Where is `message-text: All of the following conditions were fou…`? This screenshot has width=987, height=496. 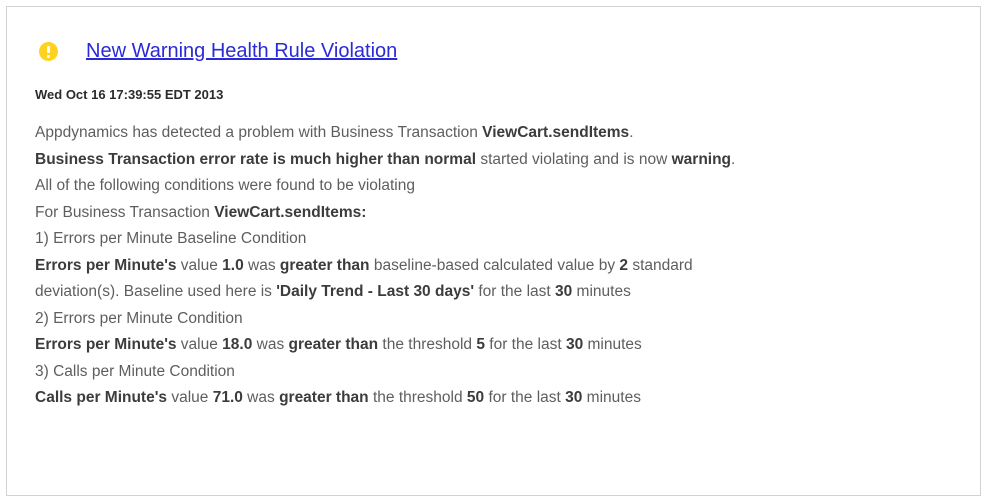
message-text: All of the following conditions were fou… is located at coordinates (225, 185).